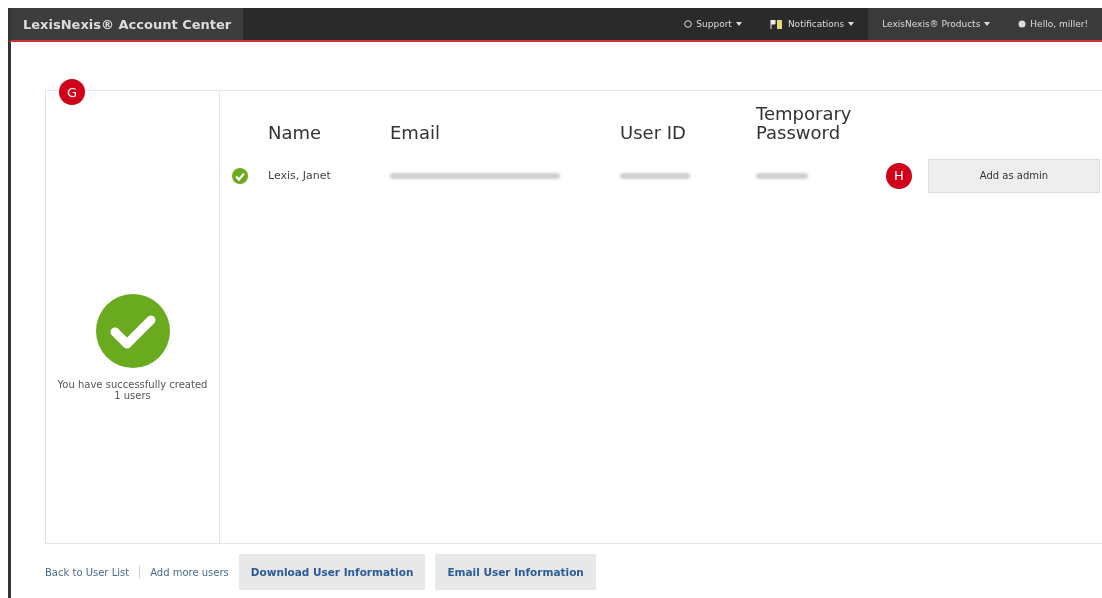 This screenshot has height=598, width=1102. What do you see at coordinates (1014, 175) in the screenshot?
I see `add-admin-button: Add as admin` at bounding box center [1014, 175].